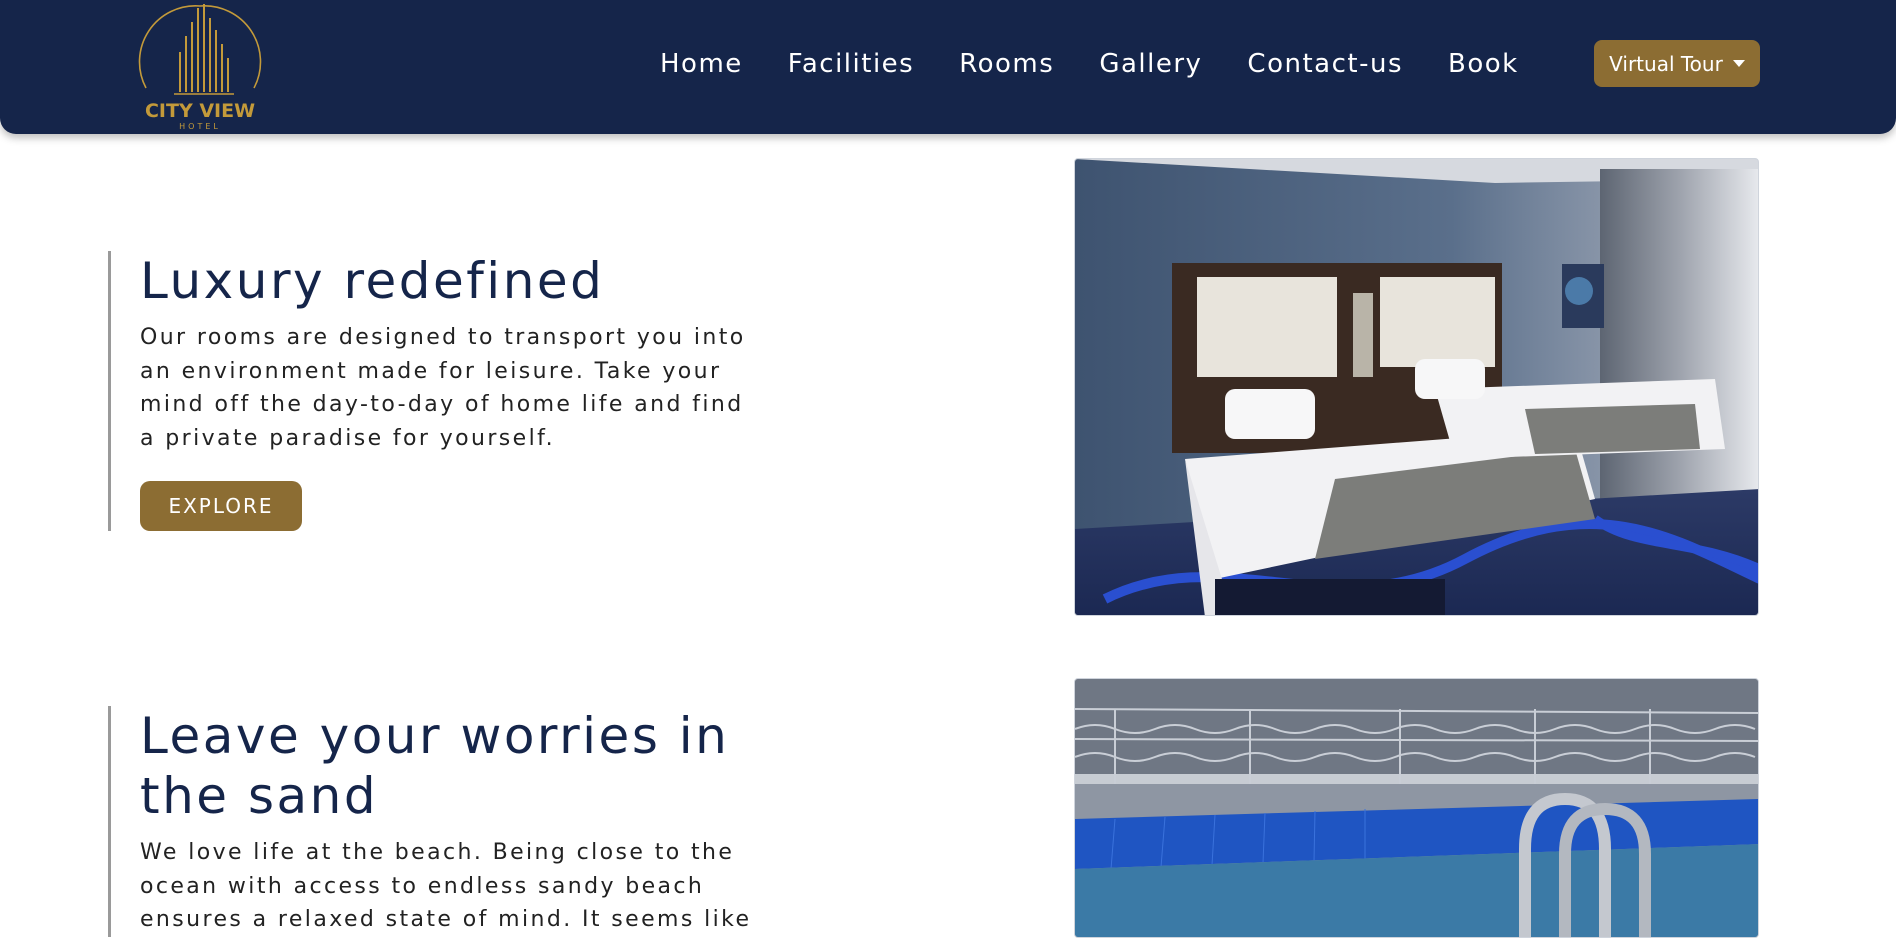 The height and width of the screenshot is (938, 1896). What do you see at coordinates (701, 64) in the screenshot?
I see `nav-home: Home` at bounding box center [701, 64].